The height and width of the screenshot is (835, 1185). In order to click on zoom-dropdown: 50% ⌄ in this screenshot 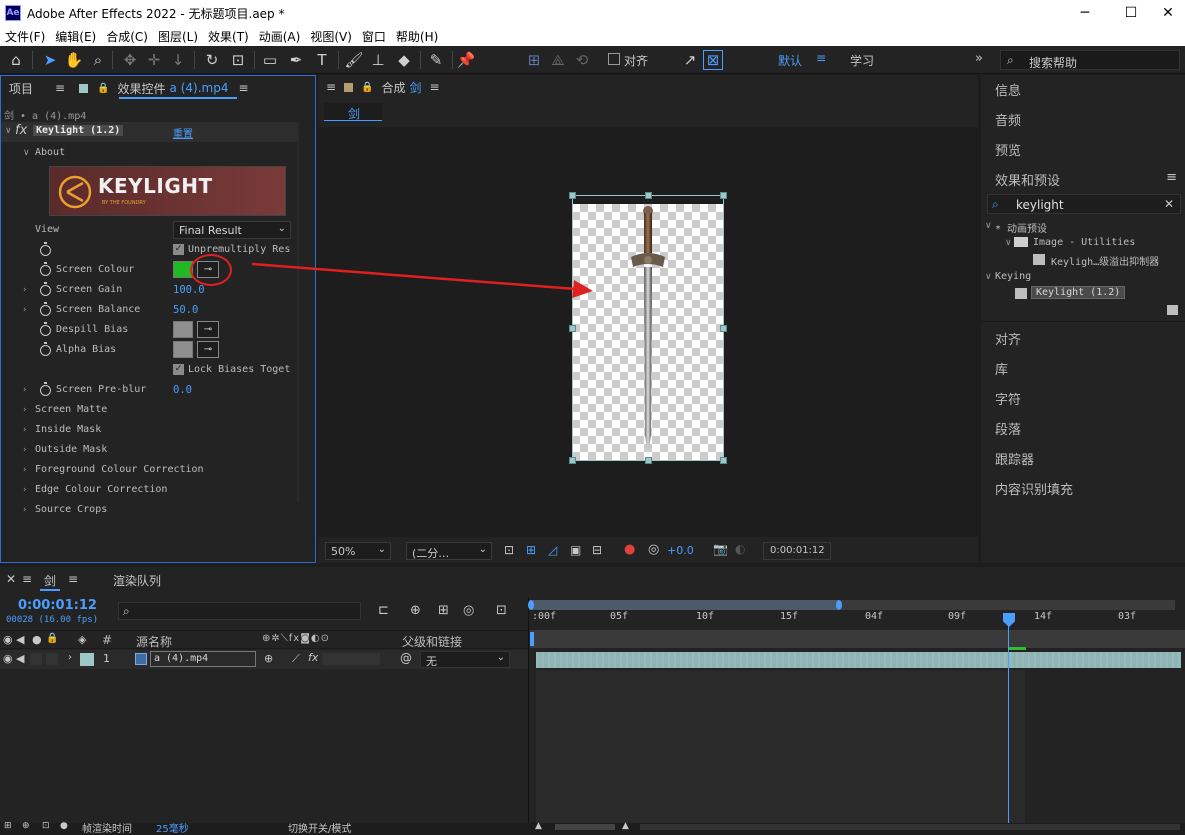, I will do `click(358, 551)`.